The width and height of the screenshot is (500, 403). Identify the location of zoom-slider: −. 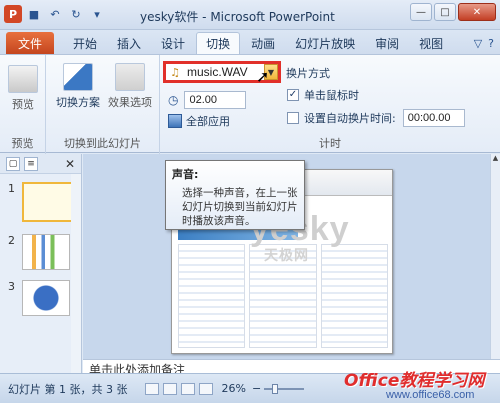
(278, 388).